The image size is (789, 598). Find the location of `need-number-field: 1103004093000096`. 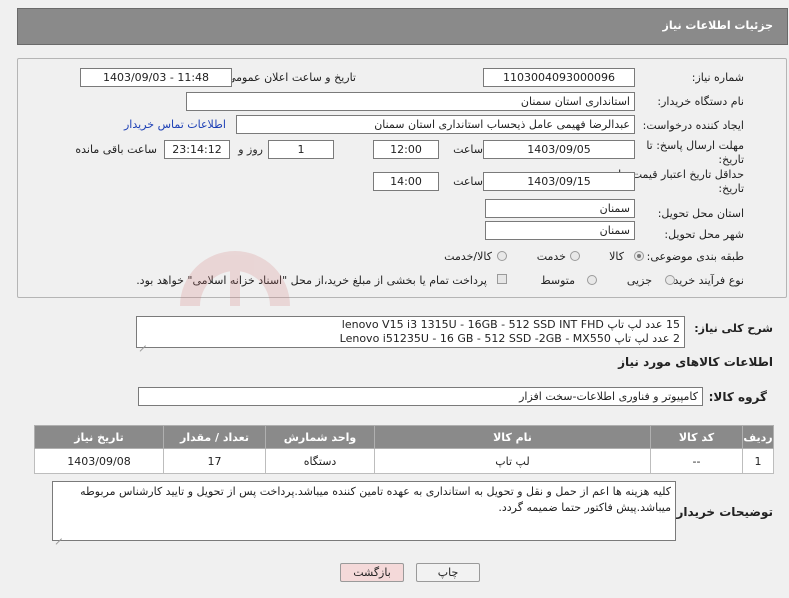

need-number-field: 1103004093000096 is located at coordinates (559, 77).